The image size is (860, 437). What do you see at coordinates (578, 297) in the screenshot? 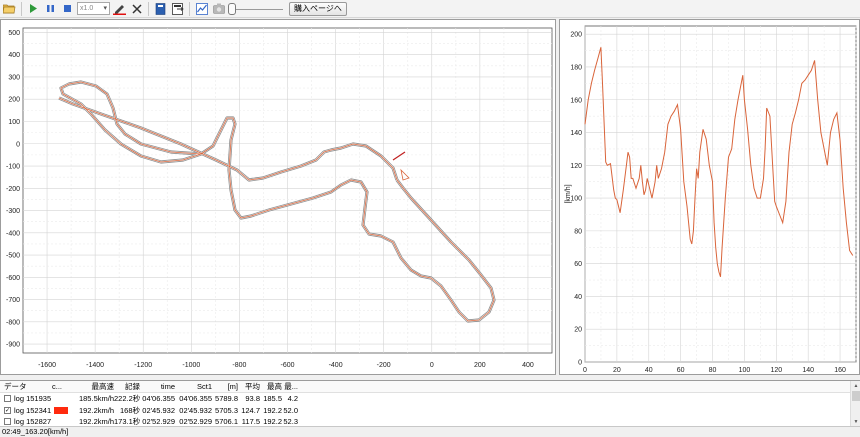
I see `speed-y-tick-label: 40` at bounding box center [578, 297].